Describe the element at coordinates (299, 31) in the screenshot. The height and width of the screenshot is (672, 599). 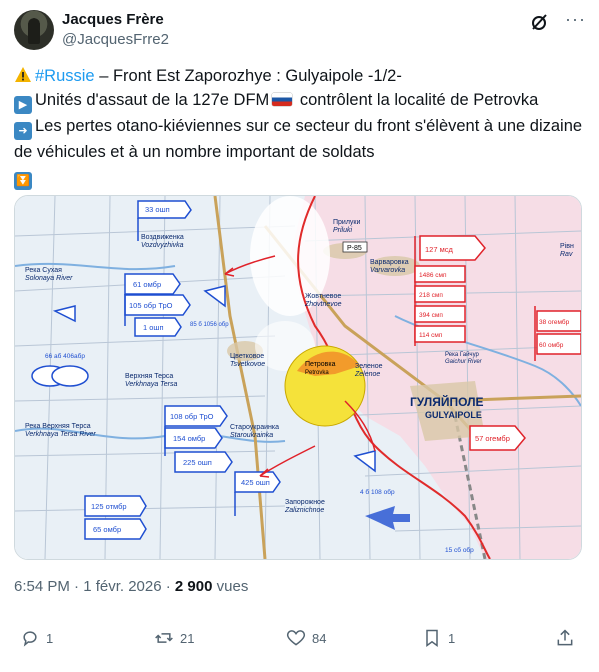
I see `tweet-header: Jacques Frère @JacquesFrre2 ···` at that location.